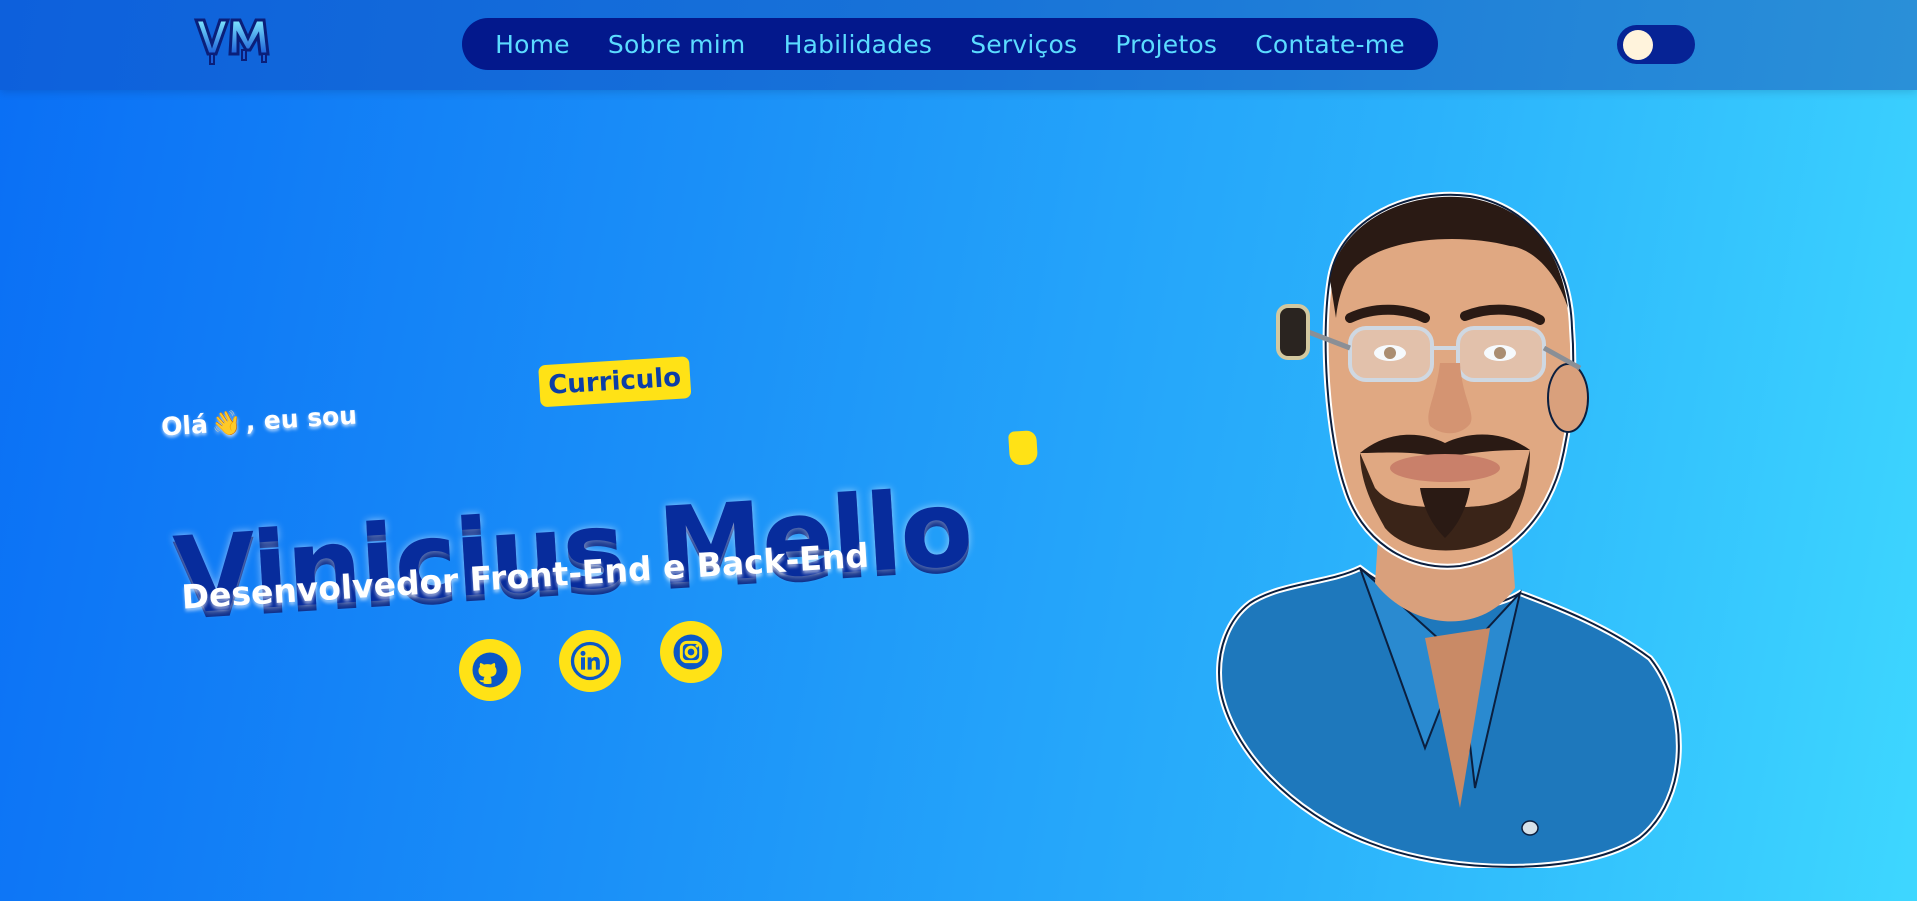 The height and width of the screenshot is (901, 1917). I want to click on instagram-icon, so click(691, 652).